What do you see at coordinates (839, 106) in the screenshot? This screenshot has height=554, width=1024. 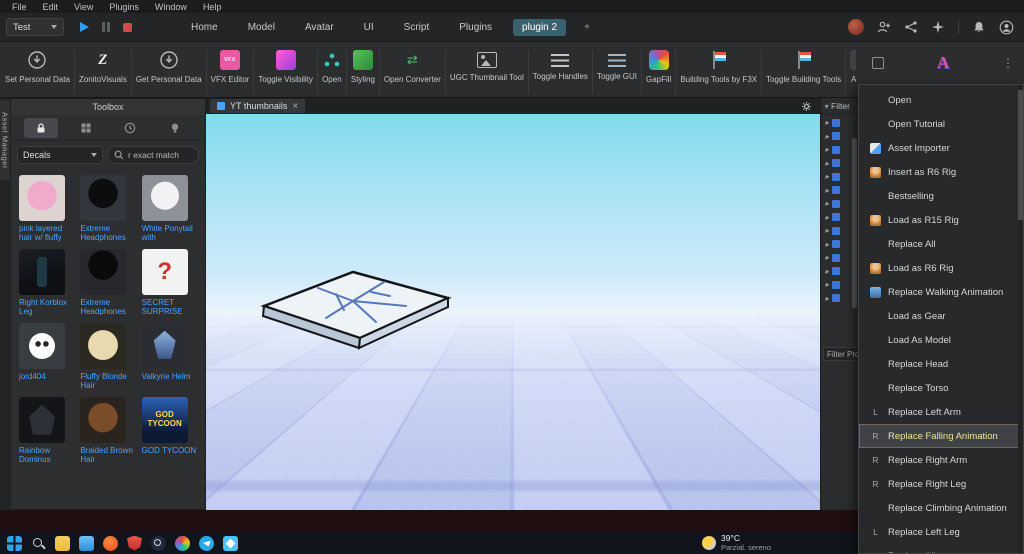 I see `explorer-filter: Filter` at bounding box center [839, 106].